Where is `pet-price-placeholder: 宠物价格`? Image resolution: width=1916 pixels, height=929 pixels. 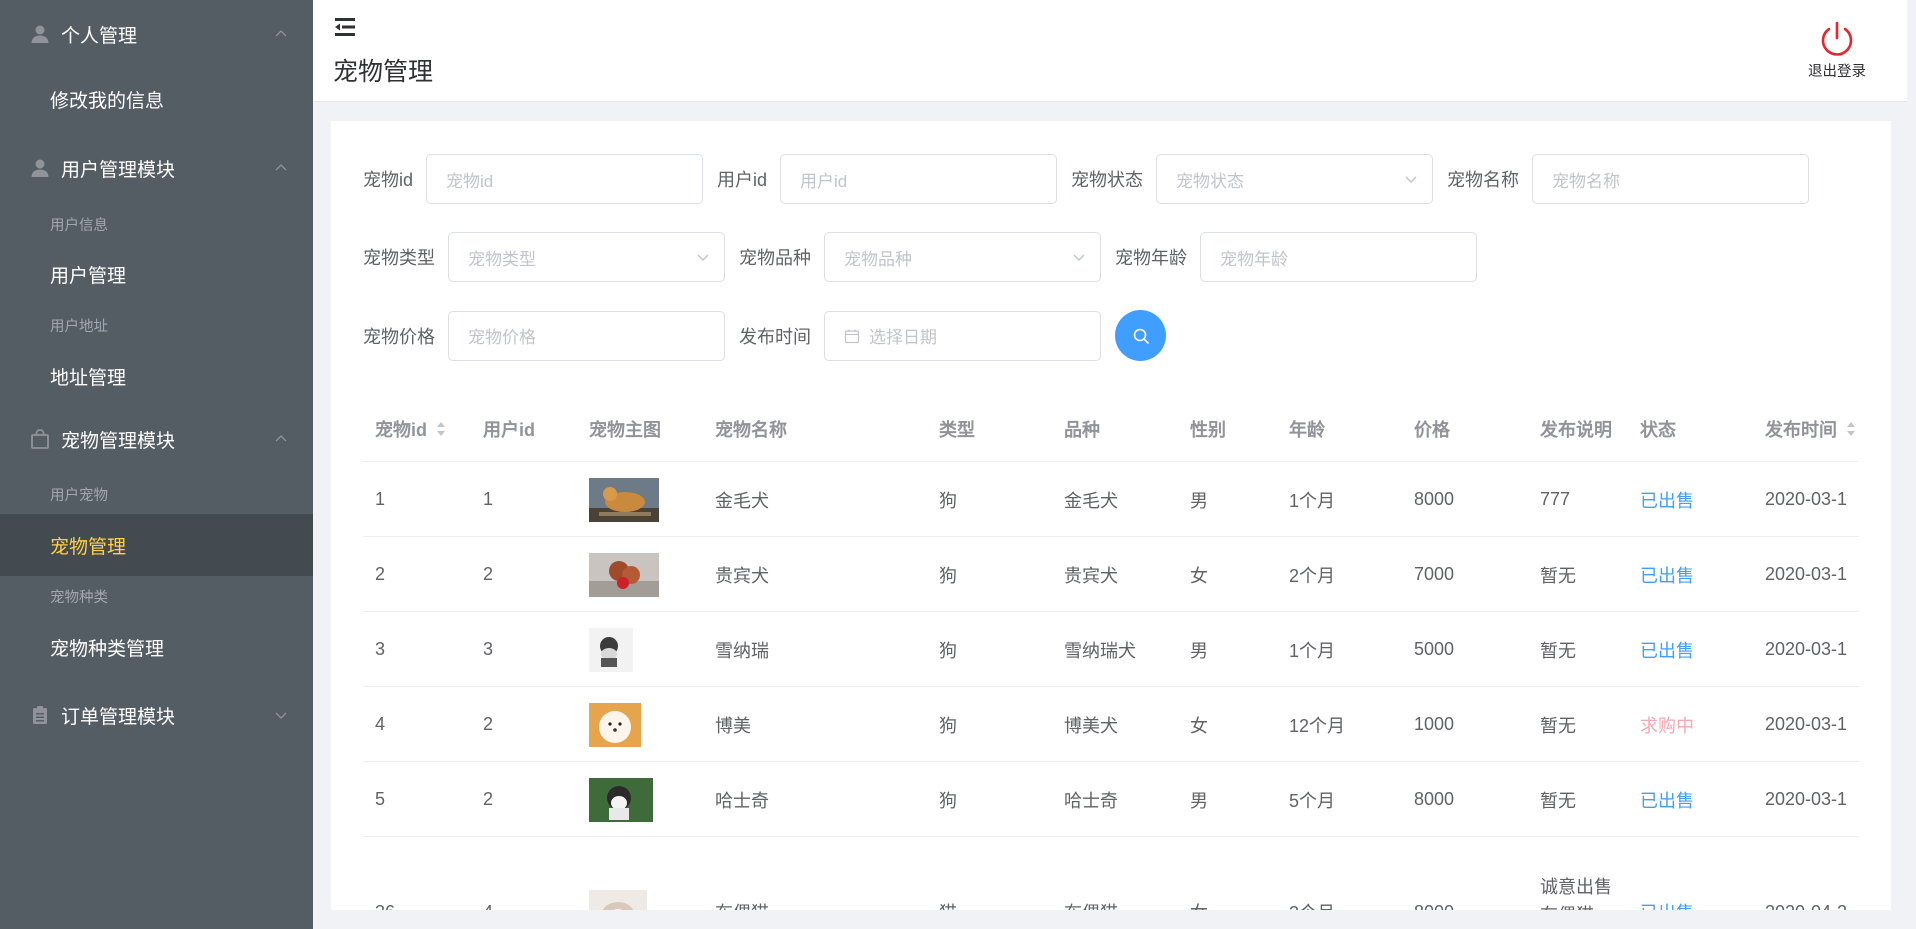 pet-price-placeholder: 宠物价格 is located at coordinates (502, 337).